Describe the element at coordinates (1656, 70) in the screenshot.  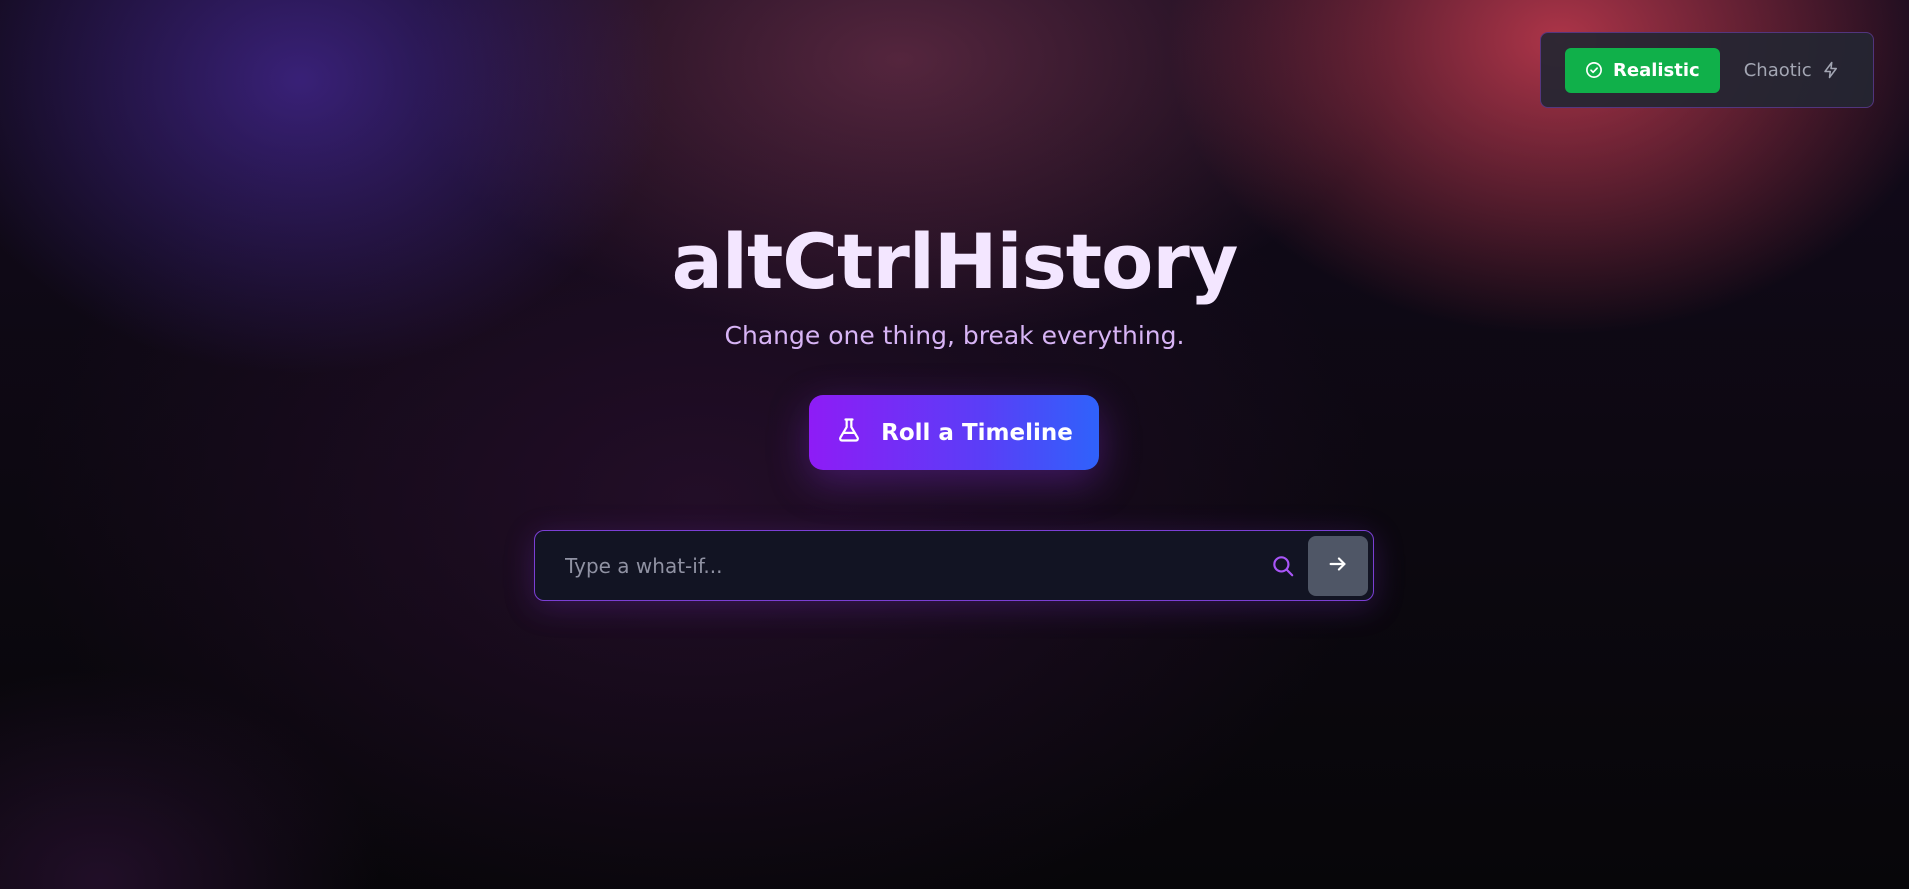
I see `mode-realistic-label: Realistic` at that location.